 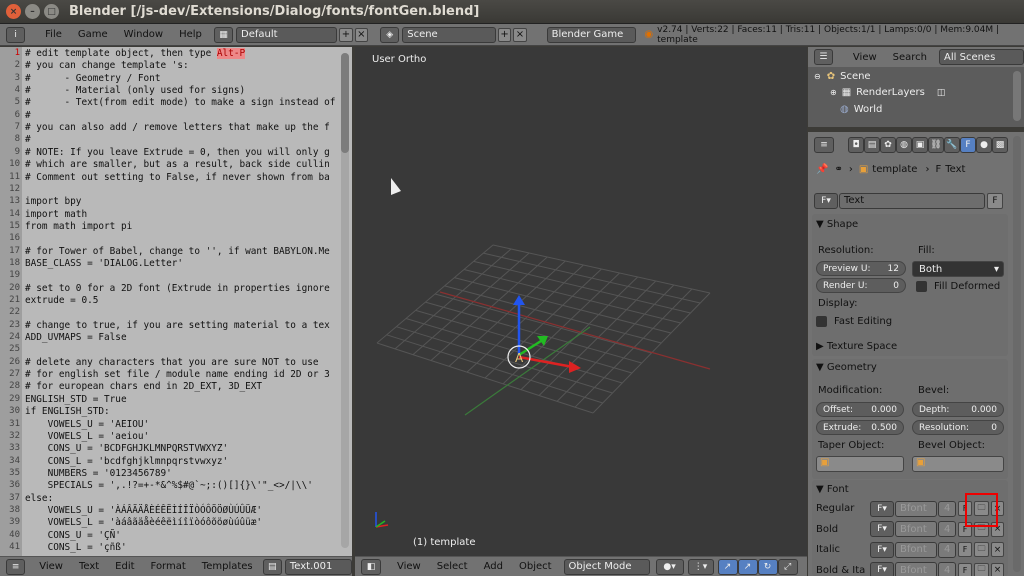 What do you see at coordinates (860, 464) in the screenshot?
I see `taper-object-field: ▣` at bounding box center [860, 464].